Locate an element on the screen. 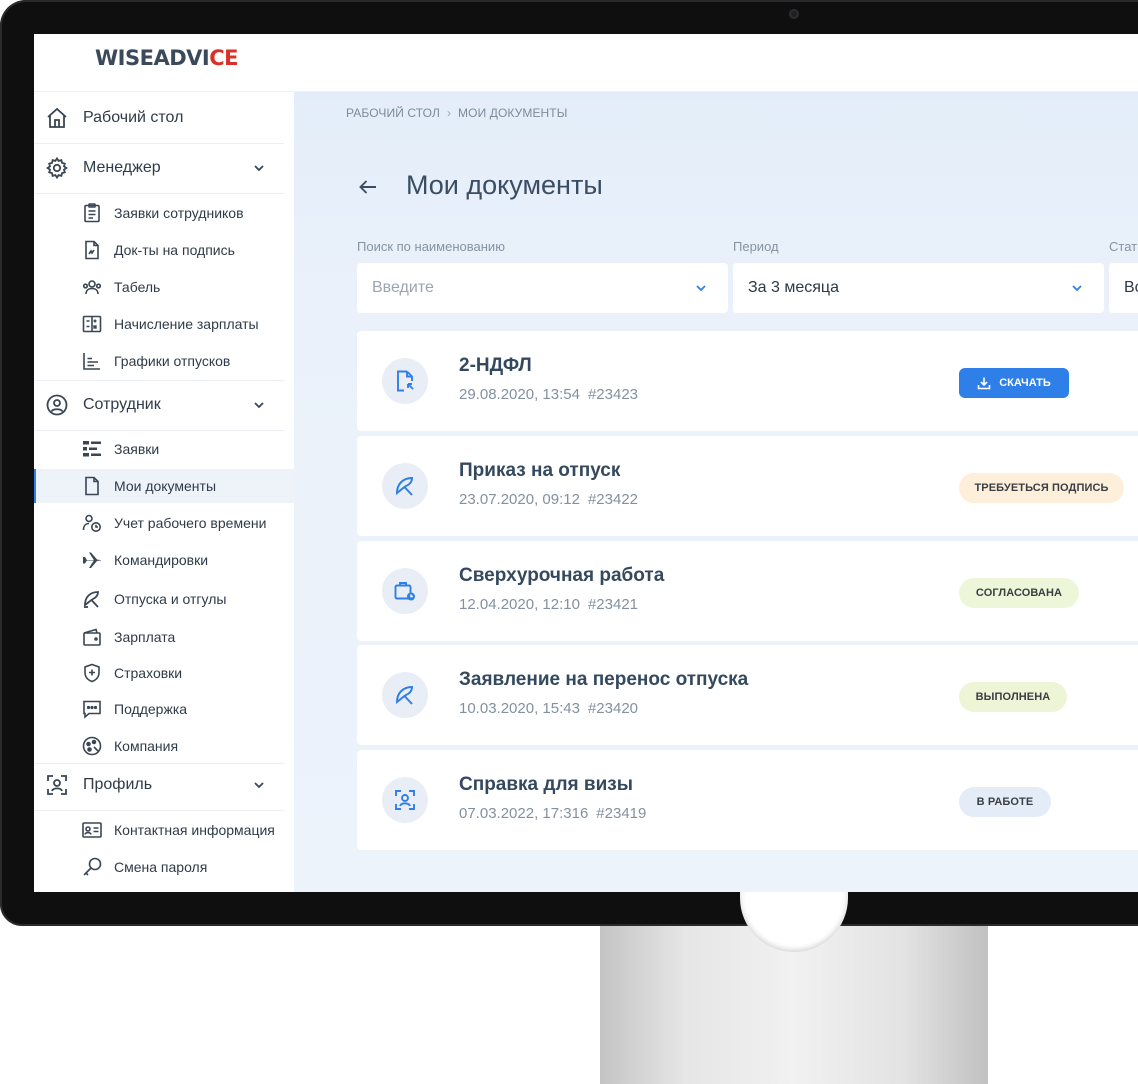 The image size is (1138, 1084). key-icon is located at coordinates (92, 866).